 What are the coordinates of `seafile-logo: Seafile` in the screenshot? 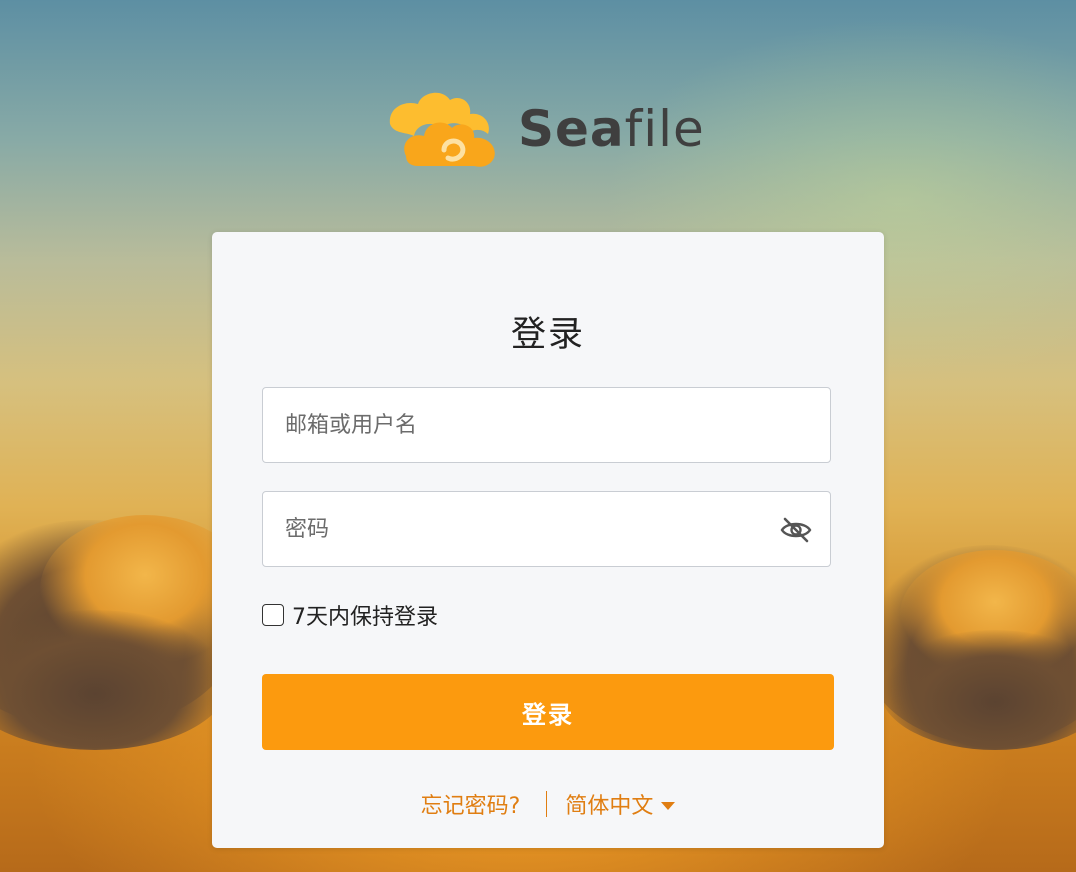 It's located at (546, 131).